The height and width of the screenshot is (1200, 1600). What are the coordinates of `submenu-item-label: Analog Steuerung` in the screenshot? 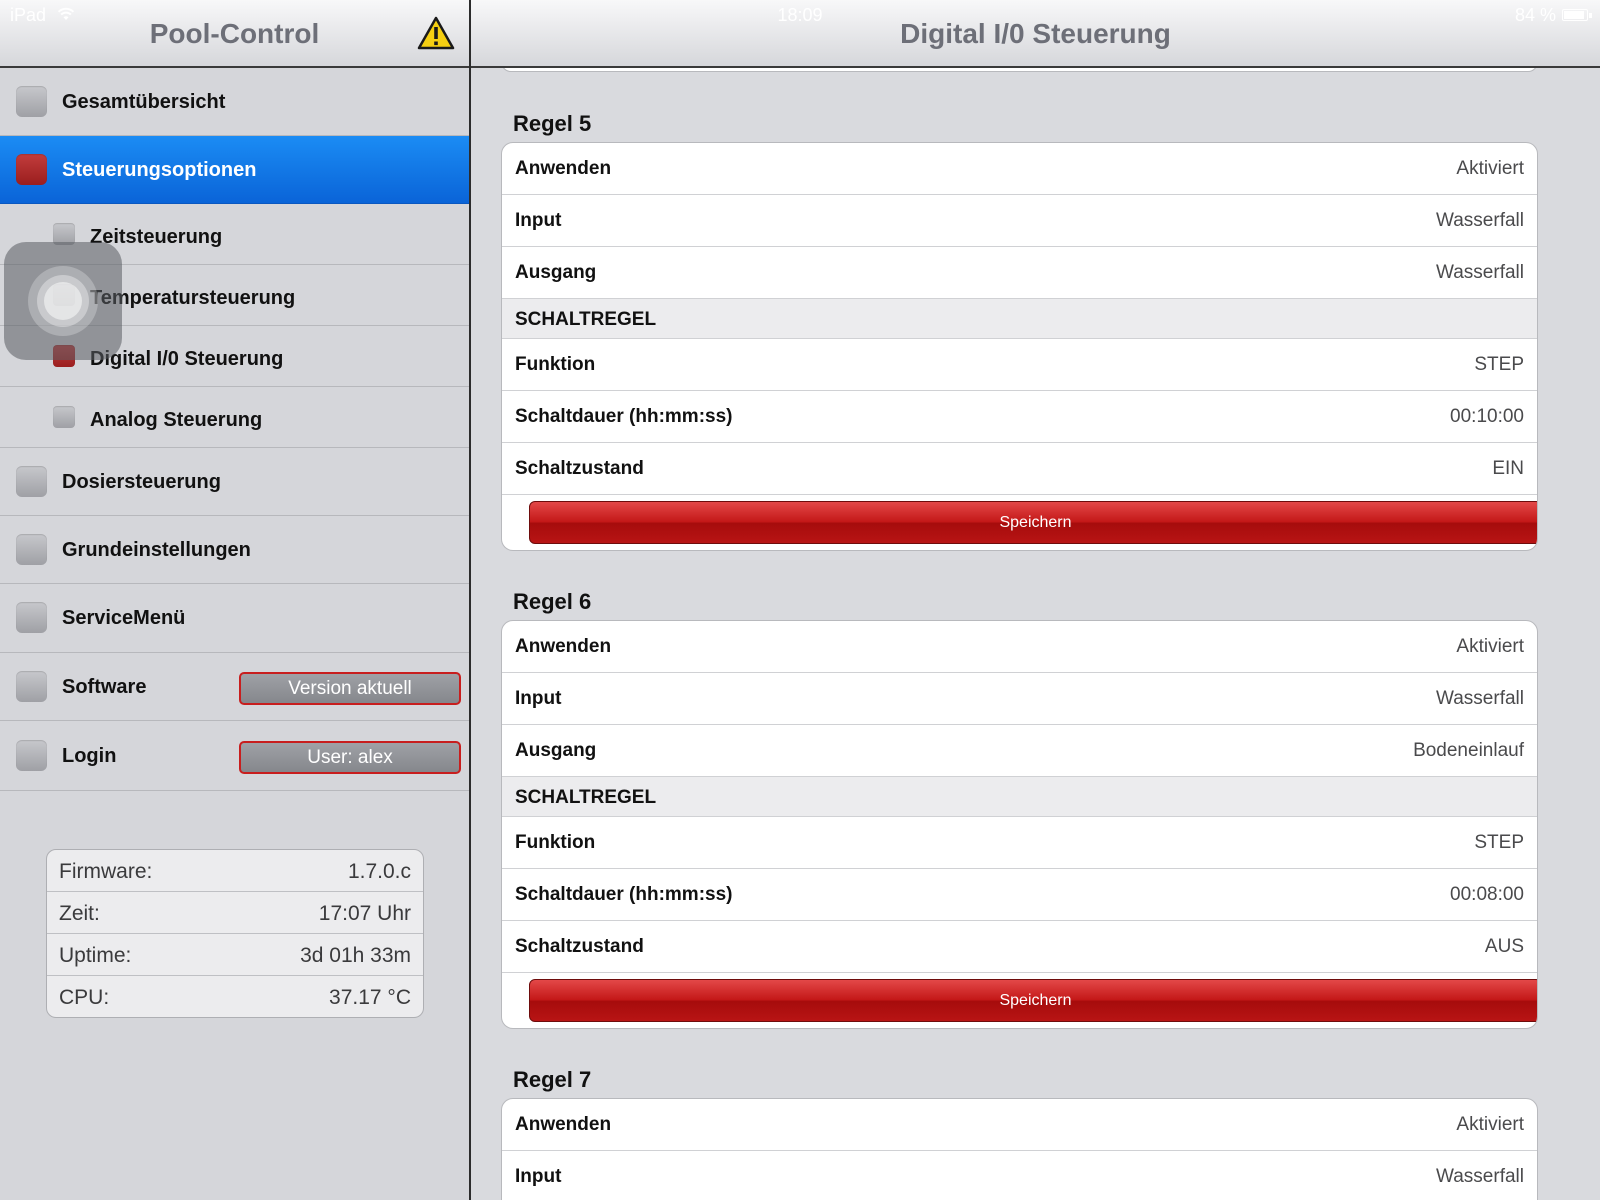 It's located at (176, 420).